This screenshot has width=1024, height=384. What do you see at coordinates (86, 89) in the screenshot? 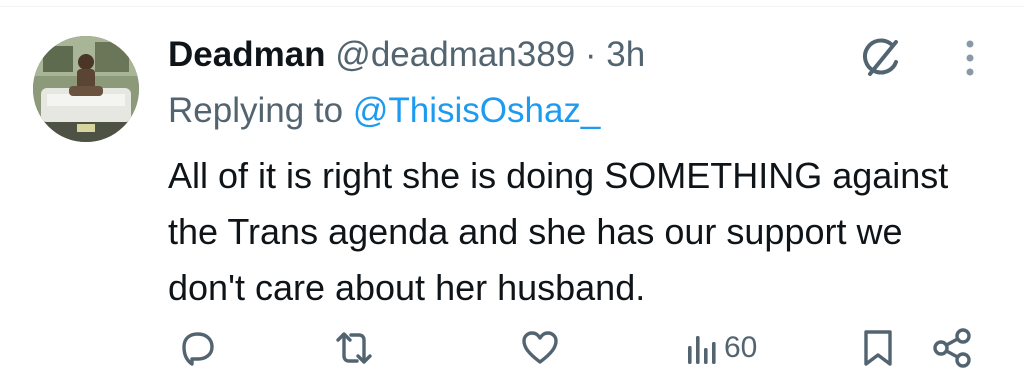
I see `avatar` at bounding box center [86, 89].